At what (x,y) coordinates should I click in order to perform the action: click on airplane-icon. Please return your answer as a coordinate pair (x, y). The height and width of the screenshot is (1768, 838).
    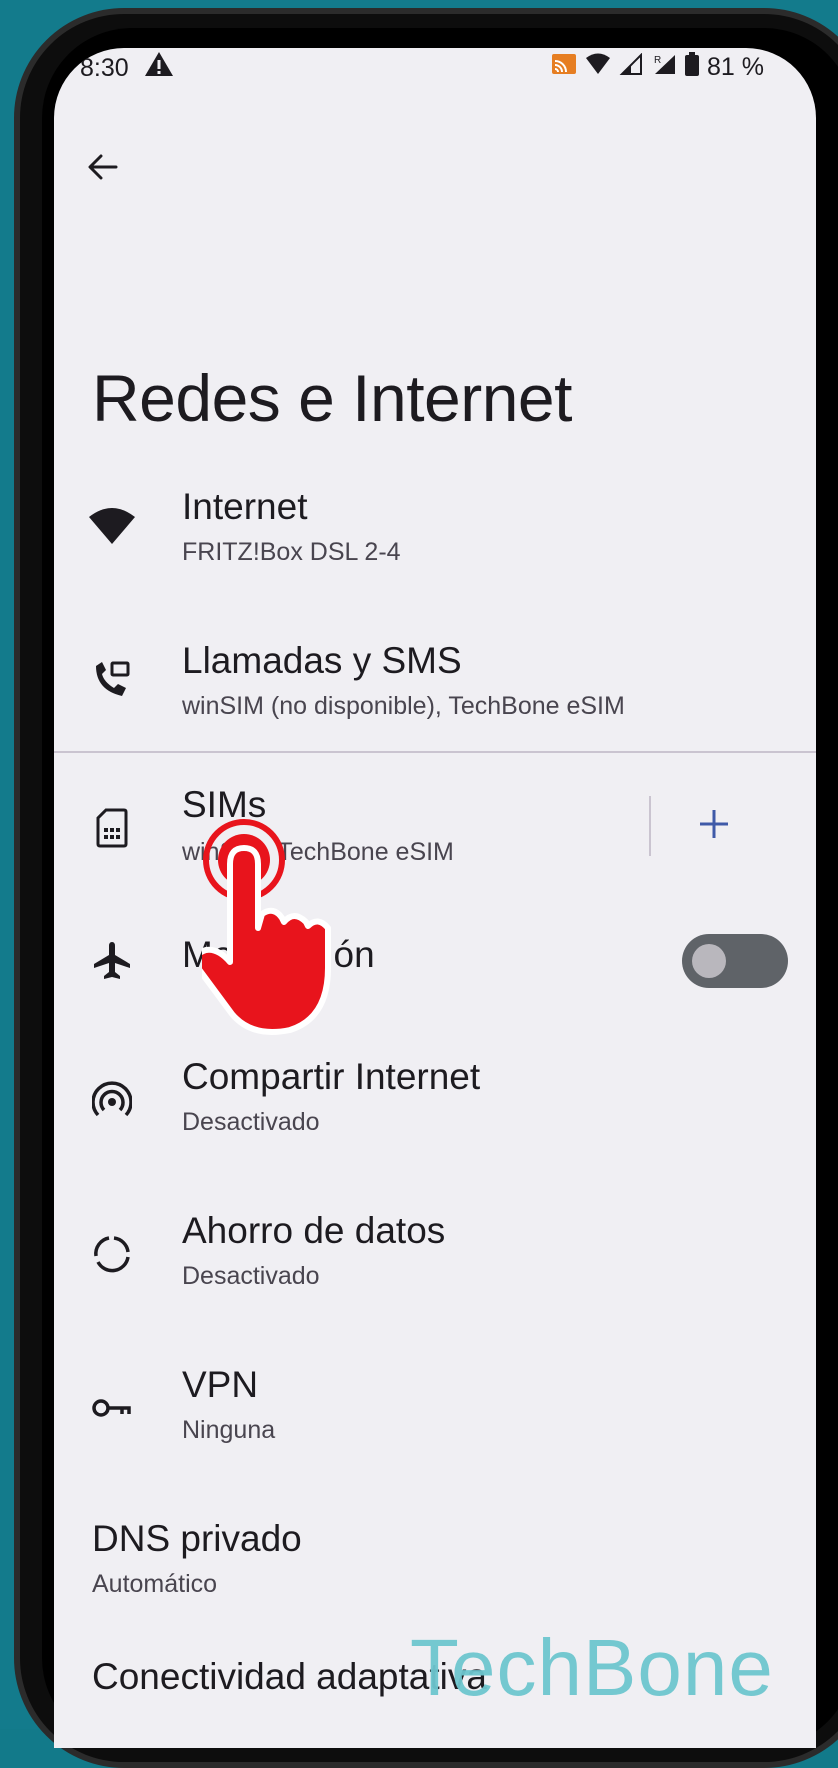
    Looking at the image, I should click on (112, 960).